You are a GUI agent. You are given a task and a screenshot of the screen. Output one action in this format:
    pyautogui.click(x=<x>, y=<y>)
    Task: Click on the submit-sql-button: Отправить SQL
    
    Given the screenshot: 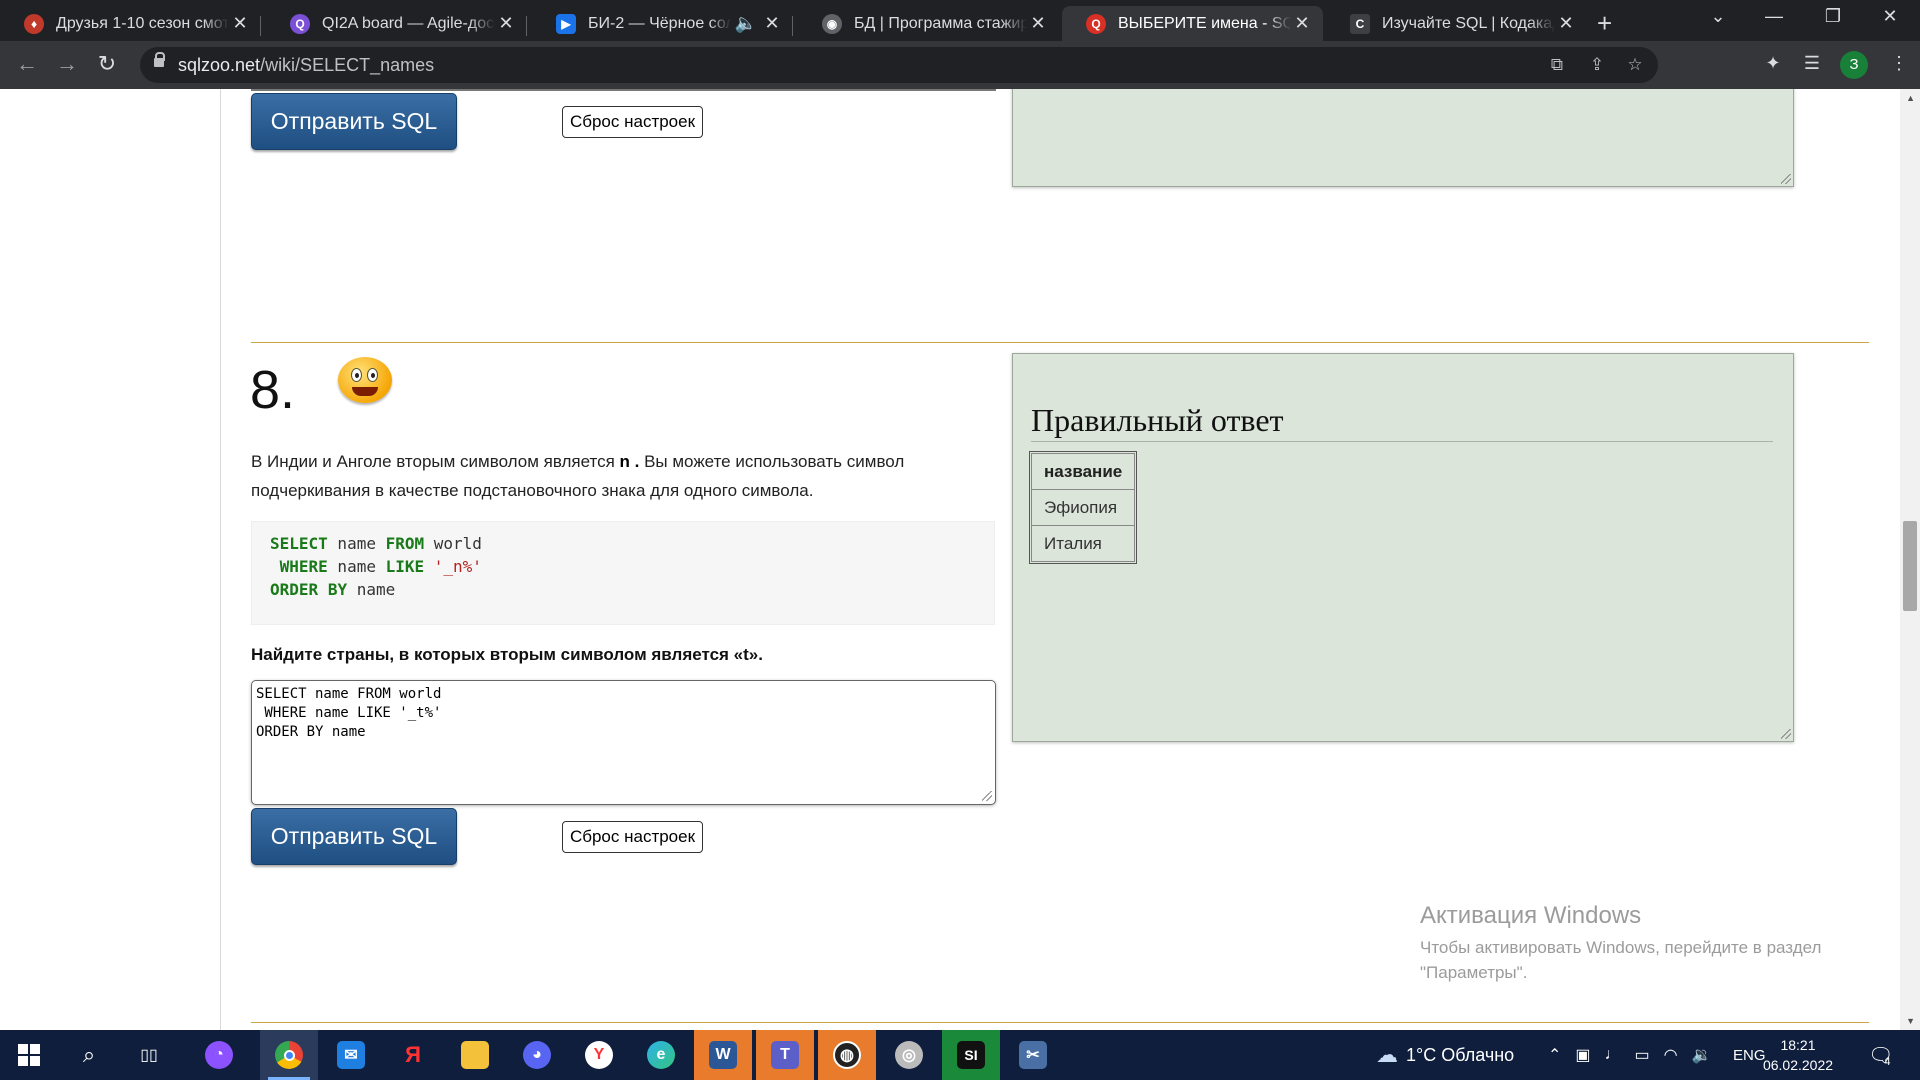 What is the action you would take?
    pyautogui.click(x=354, y=836)
    